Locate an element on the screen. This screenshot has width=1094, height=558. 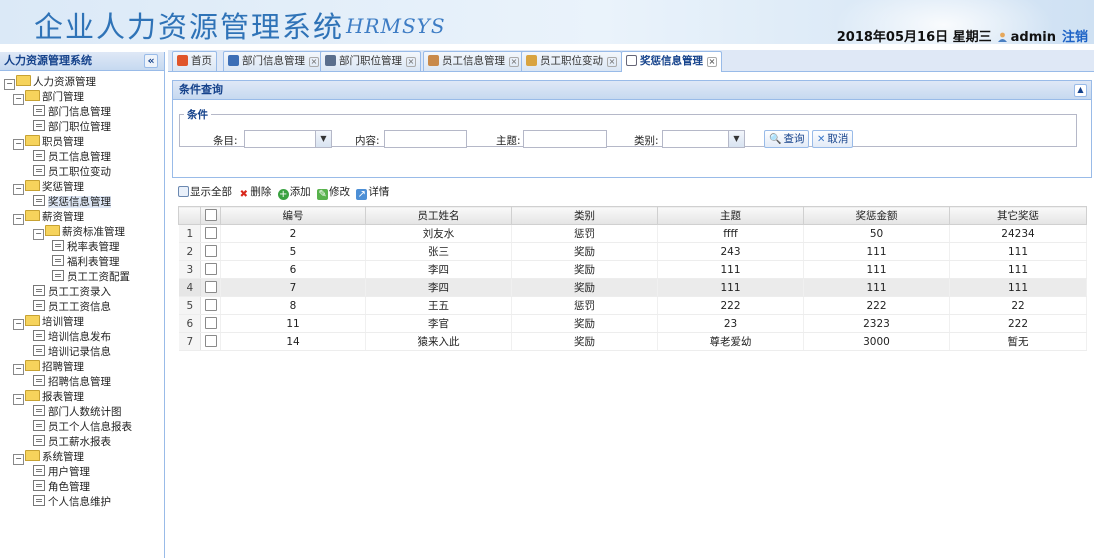
tree-node-label: 员工信息管理 is located at coordinates (79, 157).